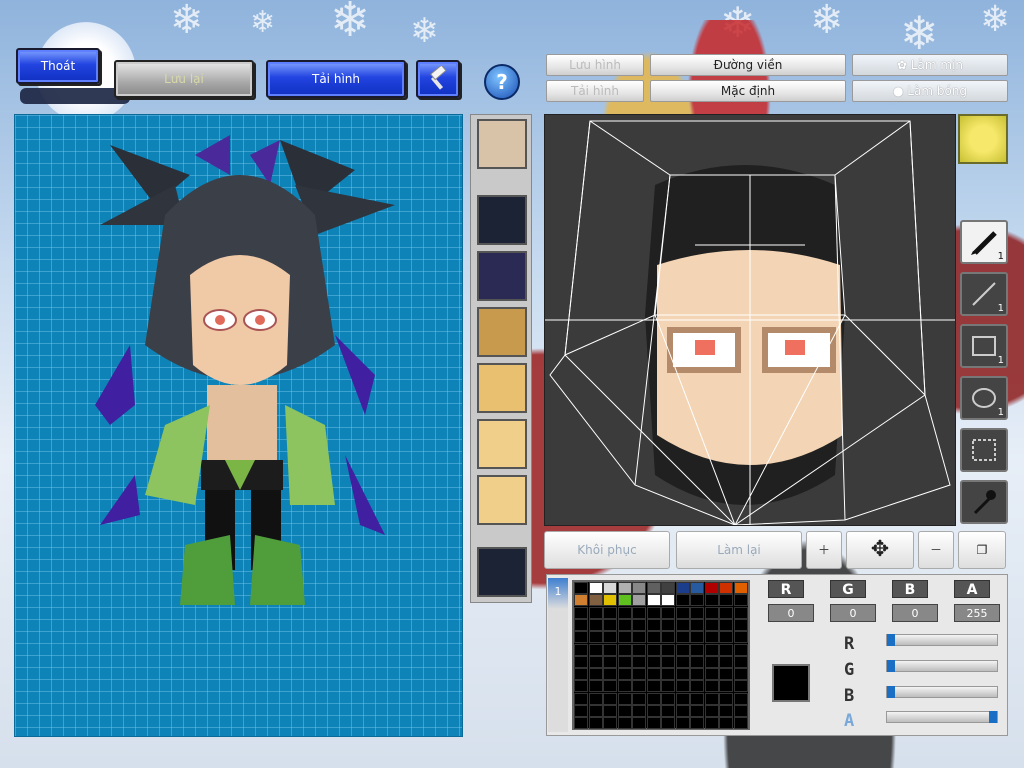 The height and width of the screenshot is (768, 1024). I want to click on hammer-tool-button, so click(438, 79).